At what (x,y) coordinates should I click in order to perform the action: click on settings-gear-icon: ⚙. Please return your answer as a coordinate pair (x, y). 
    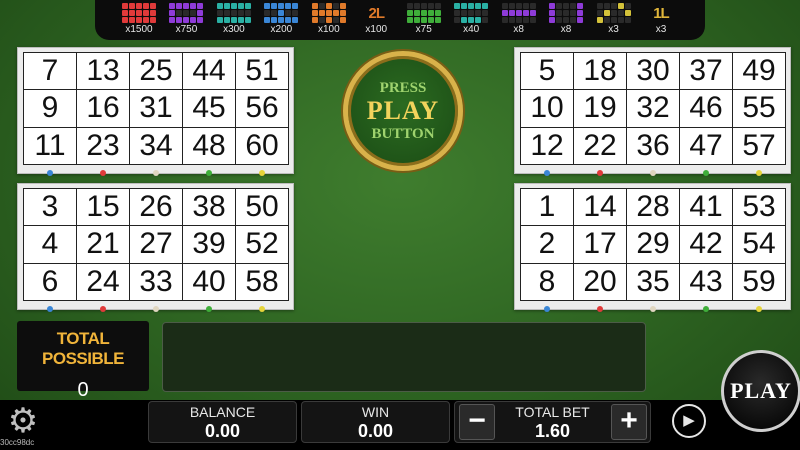
    Looking at the image, I should click on (23, 421).